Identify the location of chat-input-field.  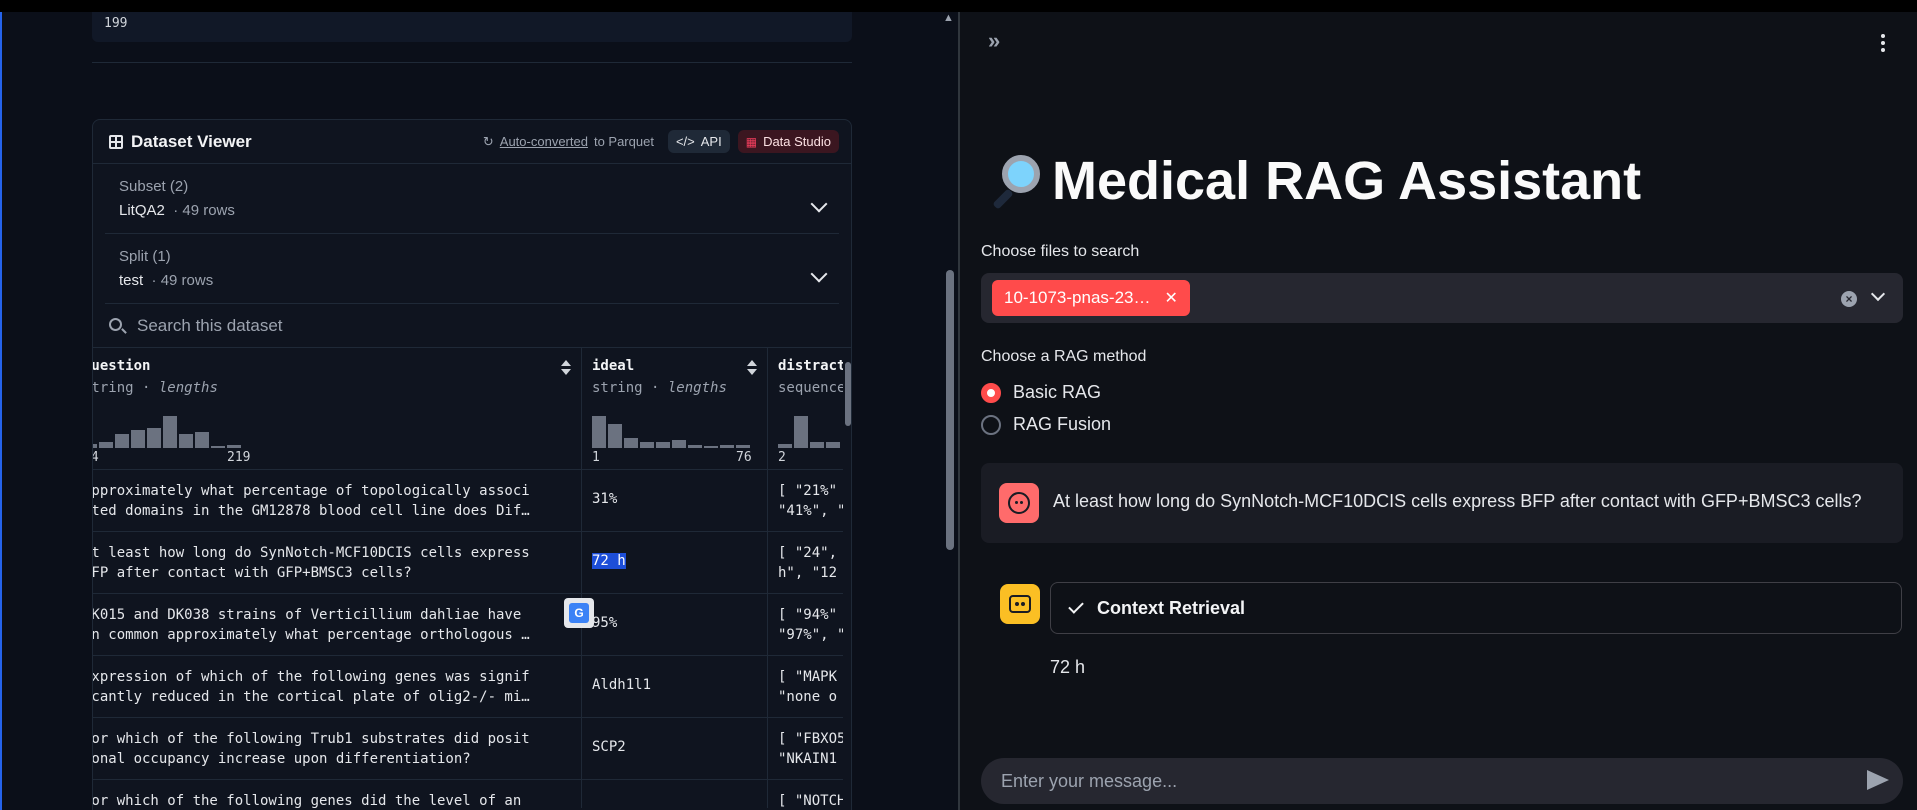
(1411, 781).